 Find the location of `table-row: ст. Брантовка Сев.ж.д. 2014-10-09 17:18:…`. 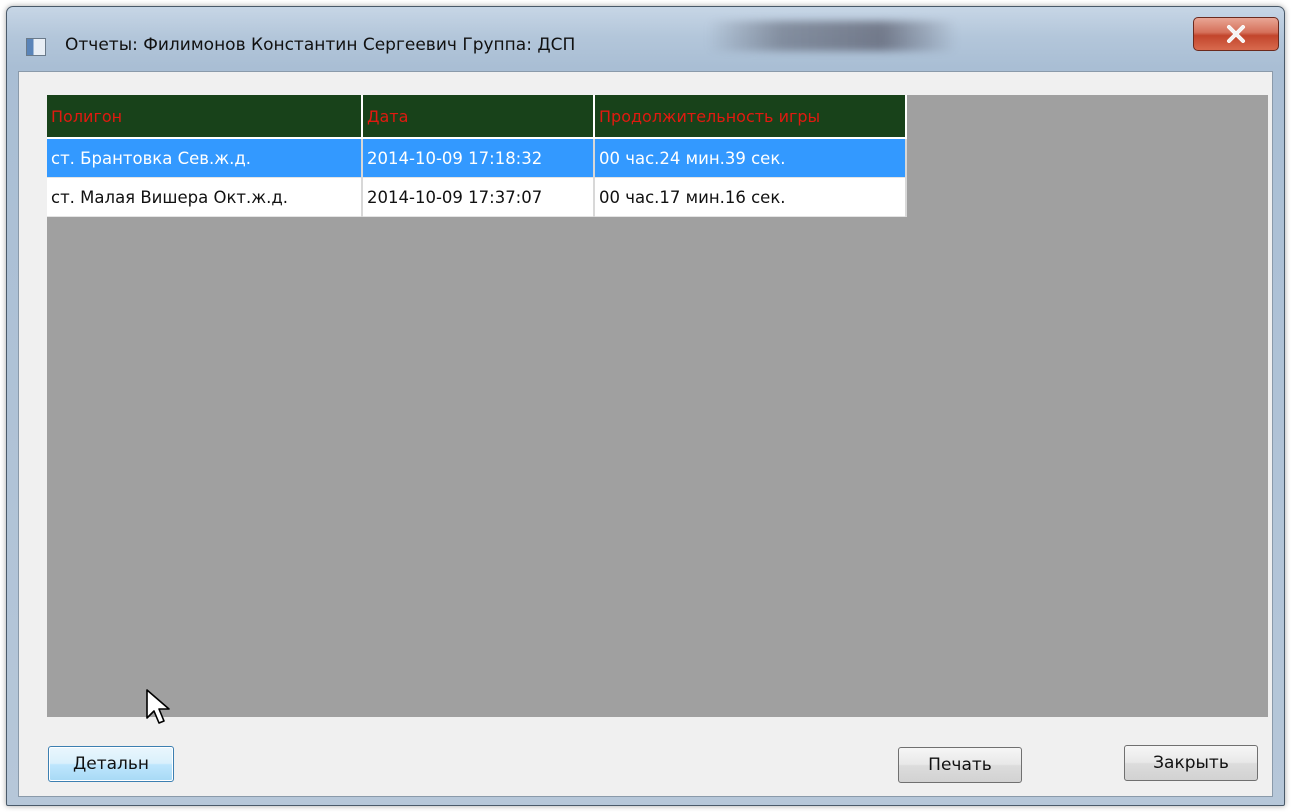

table-row: ст. Брантовка Сев.ж.д. 2014-10-09 17:18:… is located at coordinates (477, 158).